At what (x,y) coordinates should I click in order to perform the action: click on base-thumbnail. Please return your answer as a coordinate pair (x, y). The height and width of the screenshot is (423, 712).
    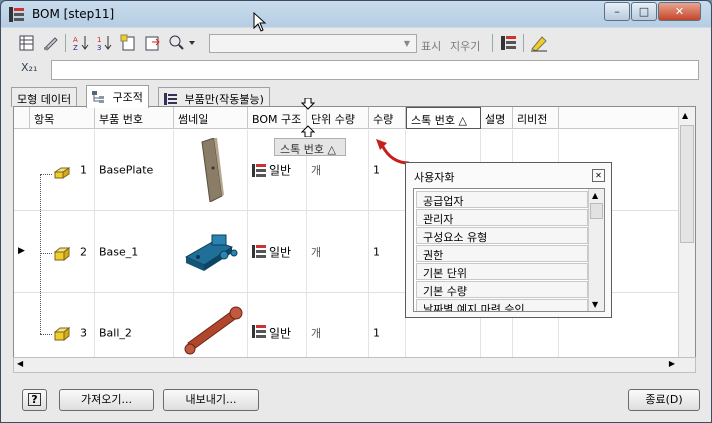
    Looking at the image, I should click on (211, 252).